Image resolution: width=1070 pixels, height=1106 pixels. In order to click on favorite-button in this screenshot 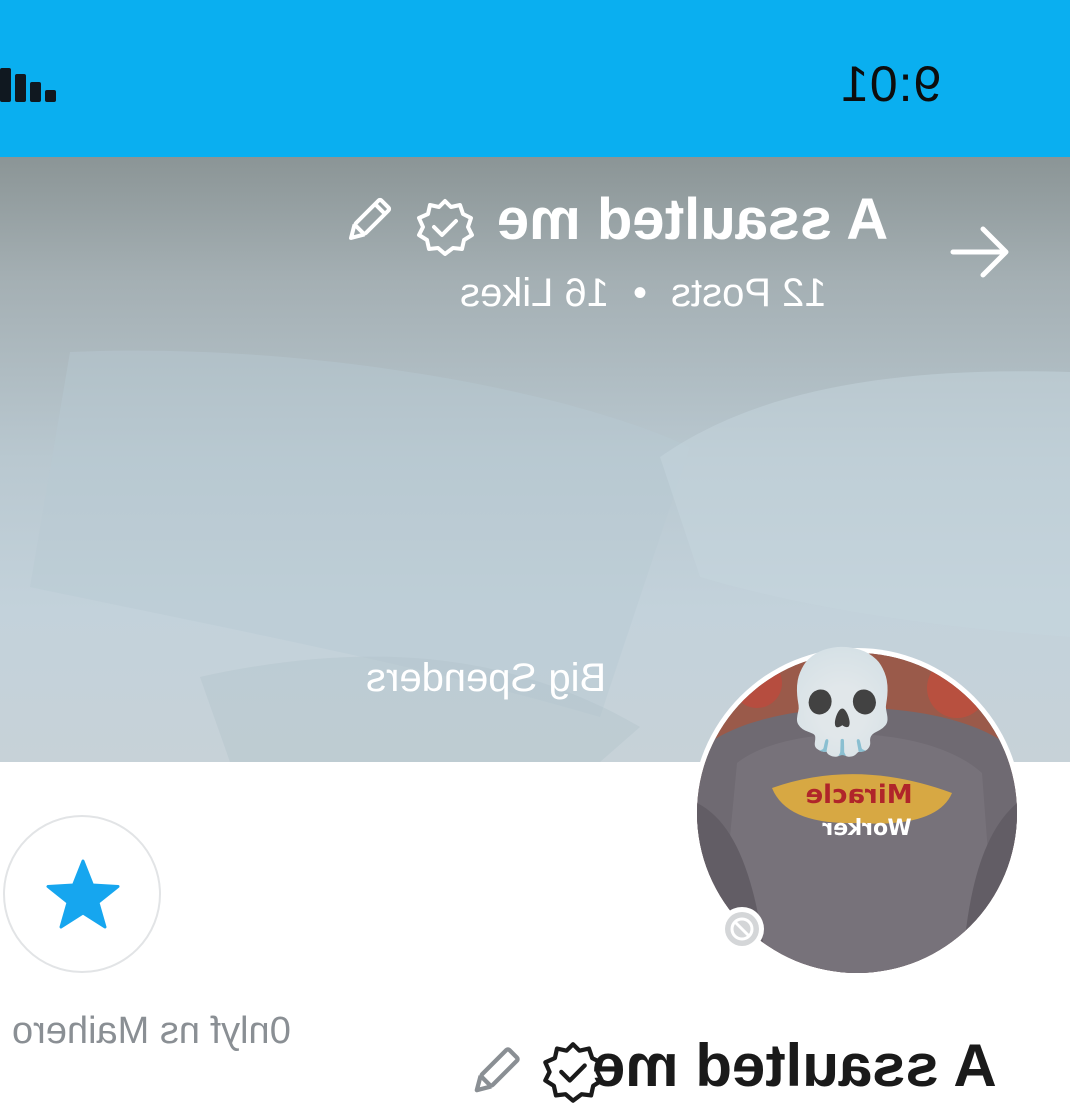, I will do `click(82, 894)`.